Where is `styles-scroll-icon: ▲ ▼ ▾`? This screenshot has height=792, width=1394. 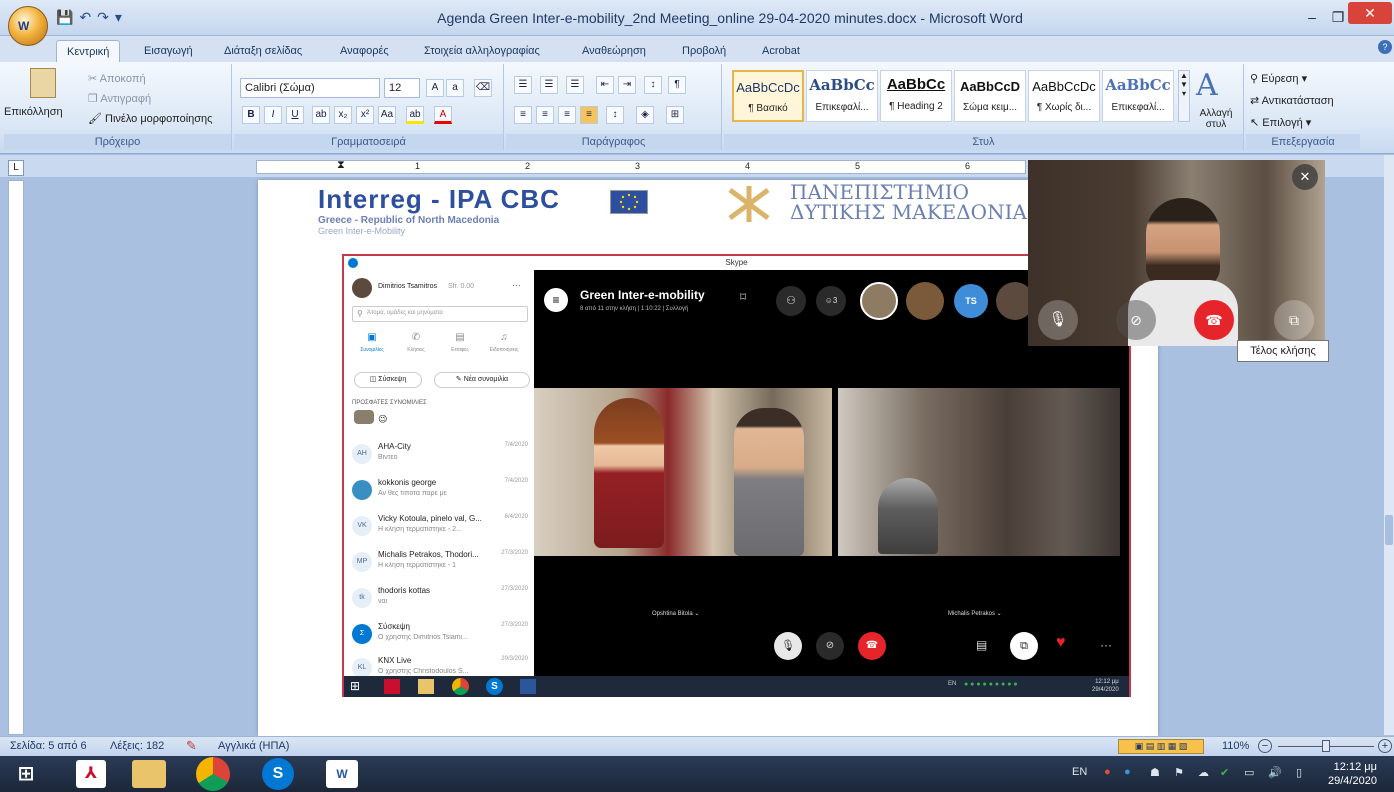
styles-scroll-icon: ▲ ▼ ▾ is located at coordinates (1184, 96).